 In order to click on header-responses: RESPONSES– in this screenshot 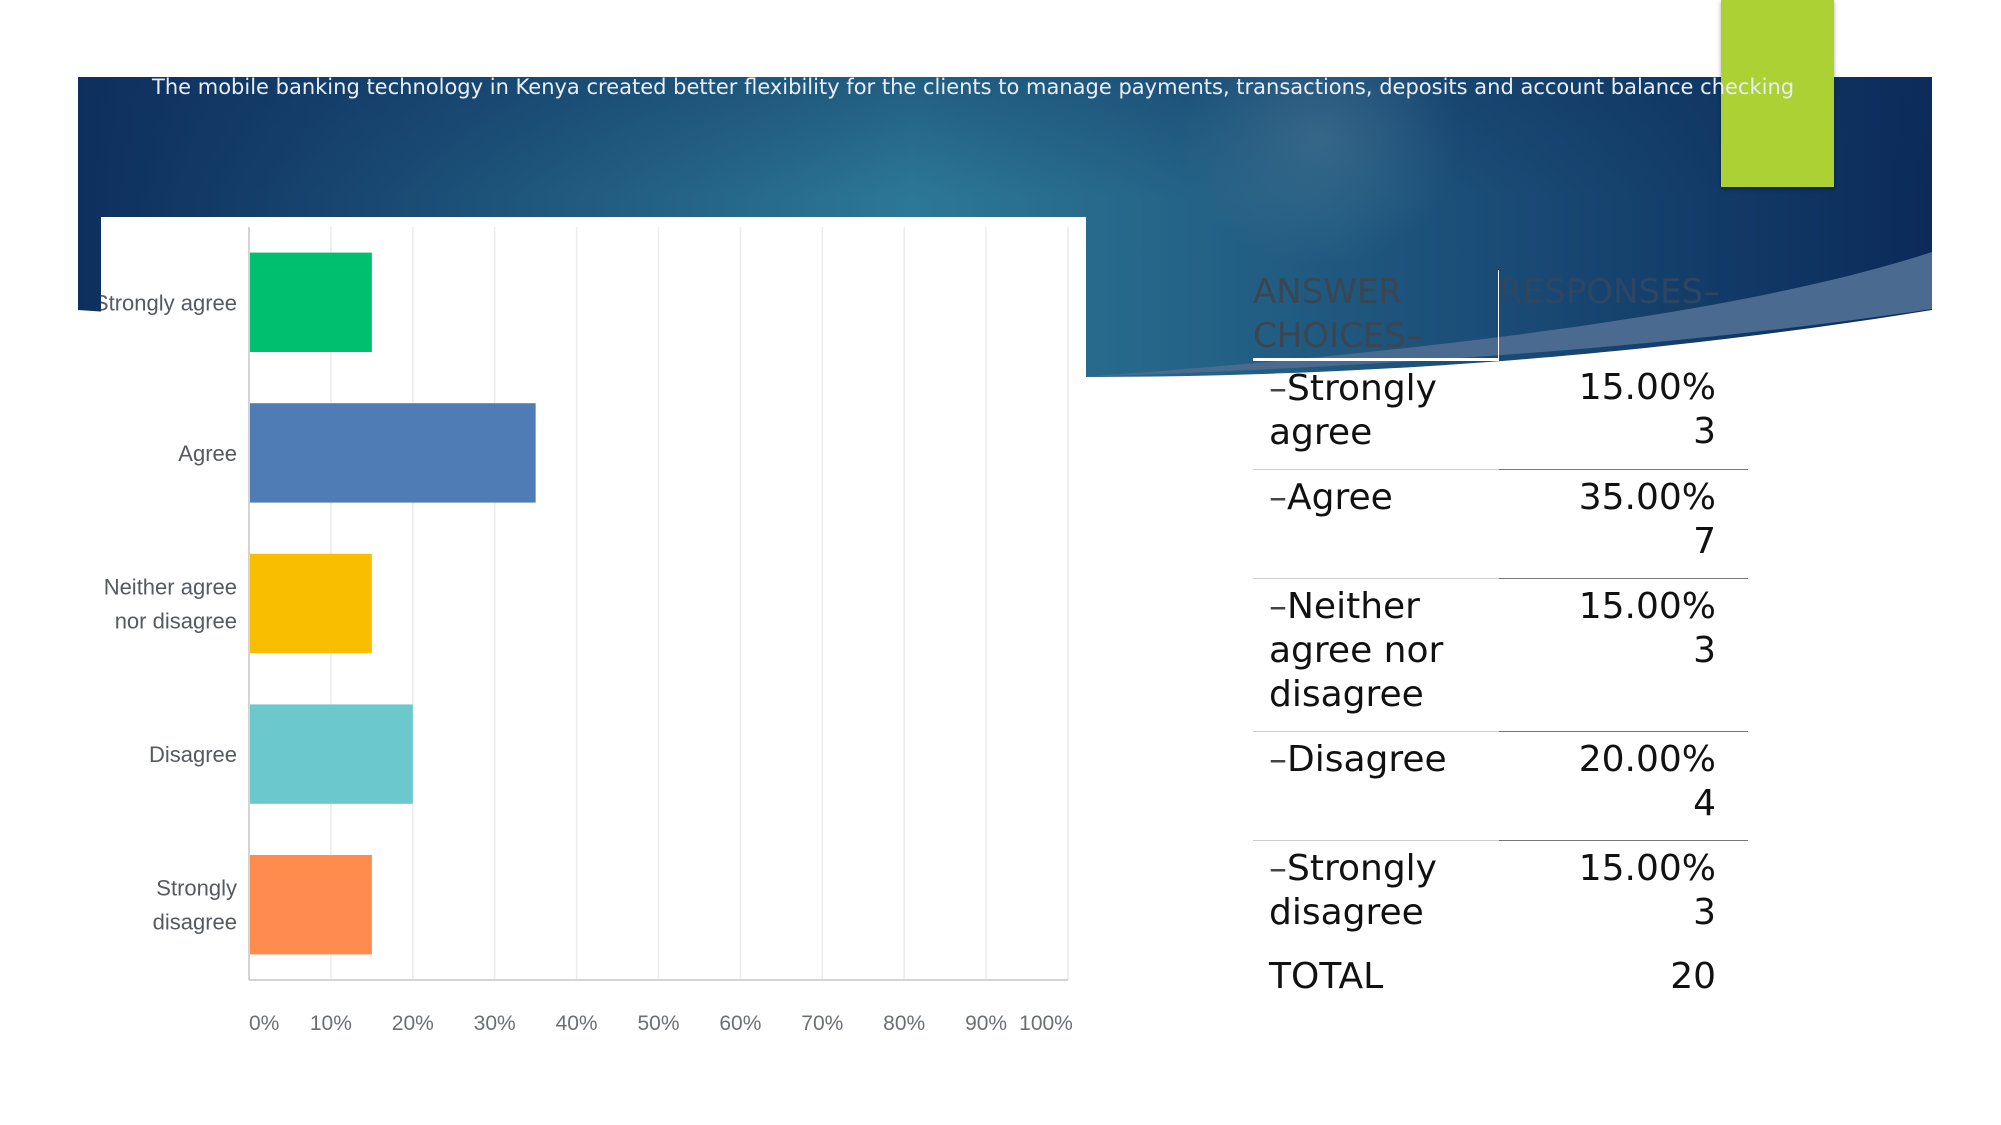, I will do `click(1623, 315)`.